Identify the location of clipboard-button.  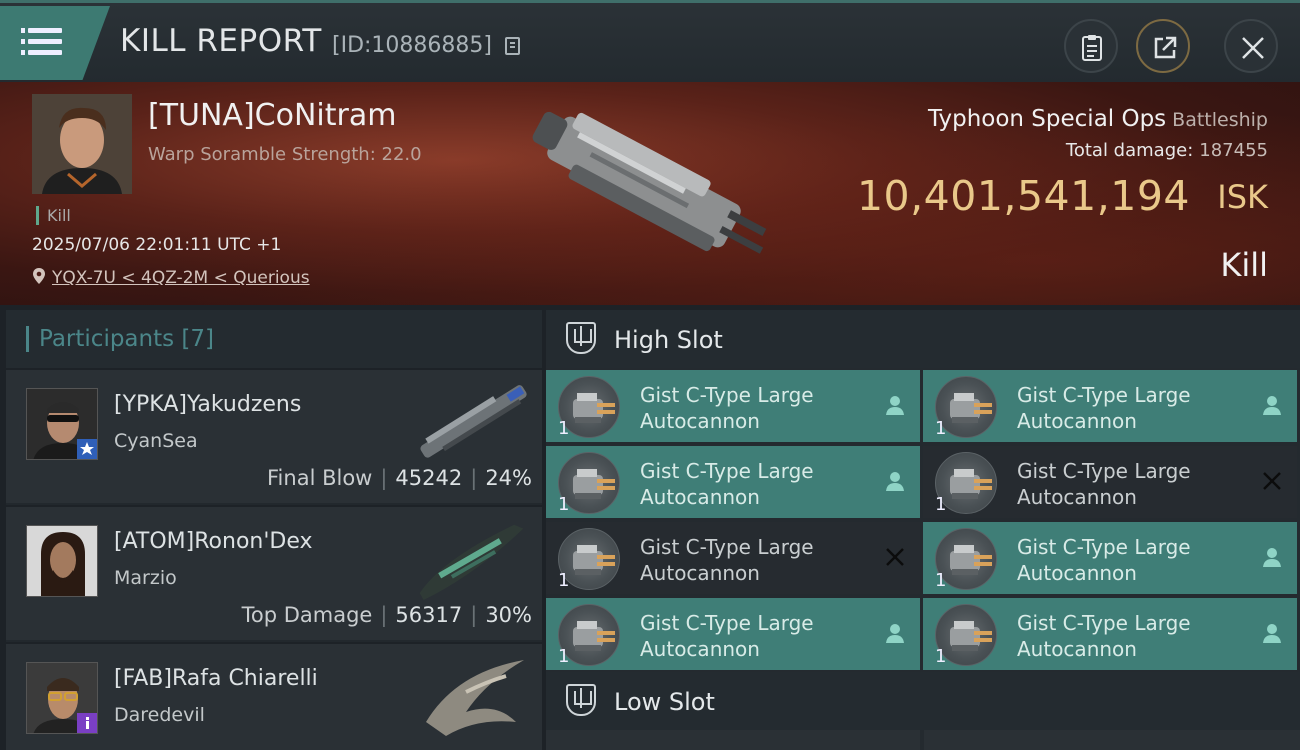
(1091, 46).